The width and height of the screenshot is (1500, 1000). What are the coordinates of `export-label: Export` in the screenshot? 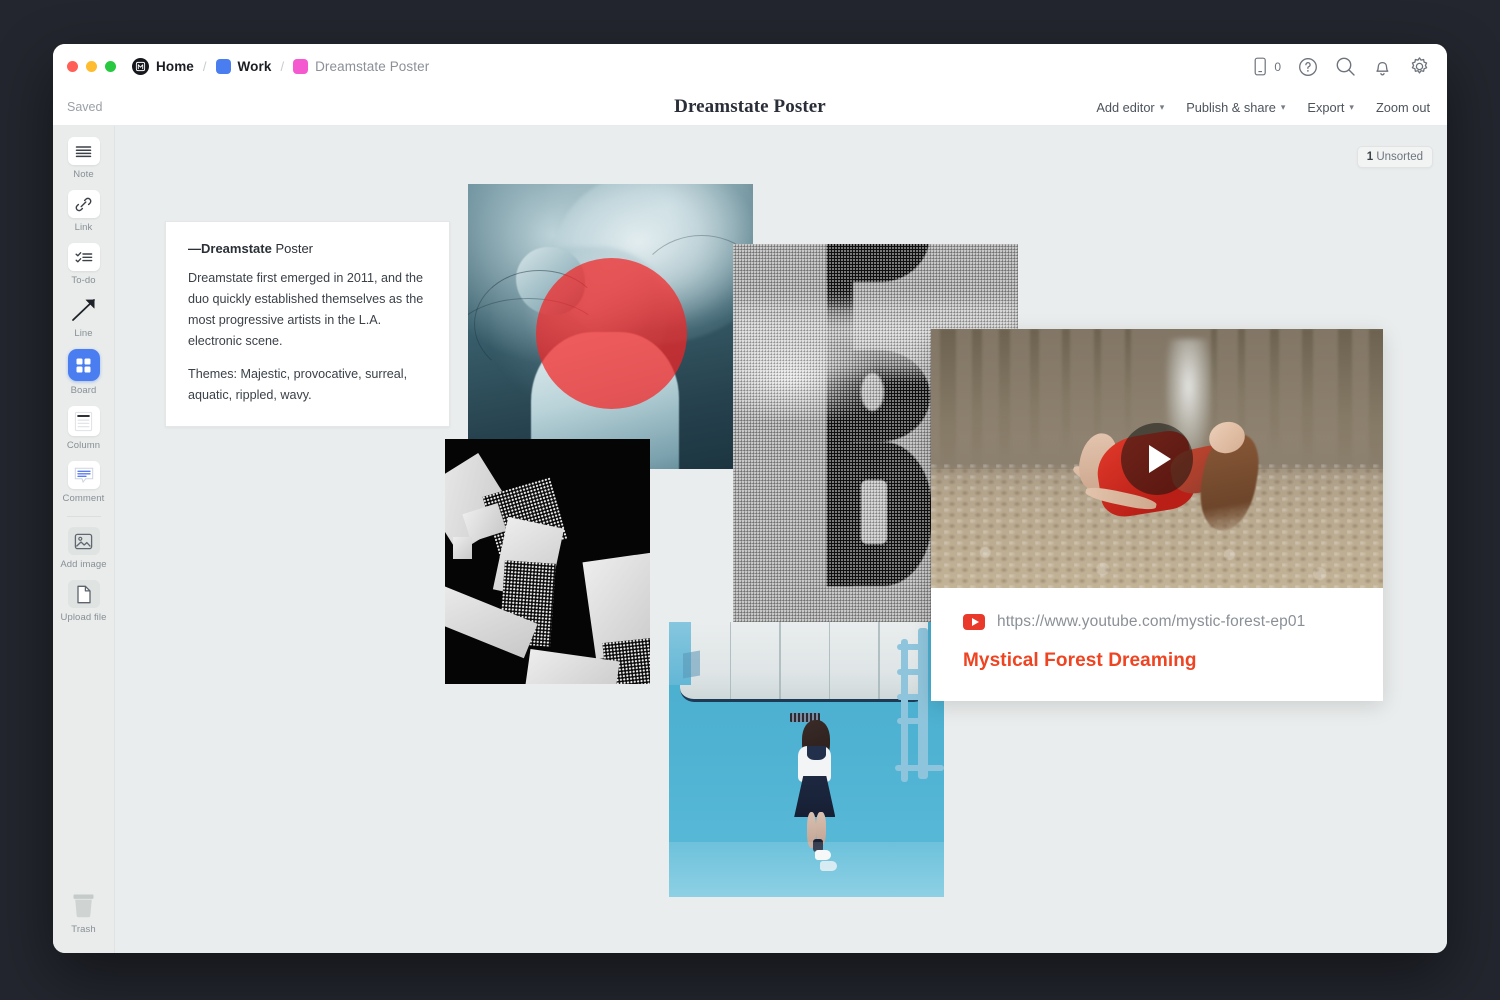 It's located at (1326, 107).